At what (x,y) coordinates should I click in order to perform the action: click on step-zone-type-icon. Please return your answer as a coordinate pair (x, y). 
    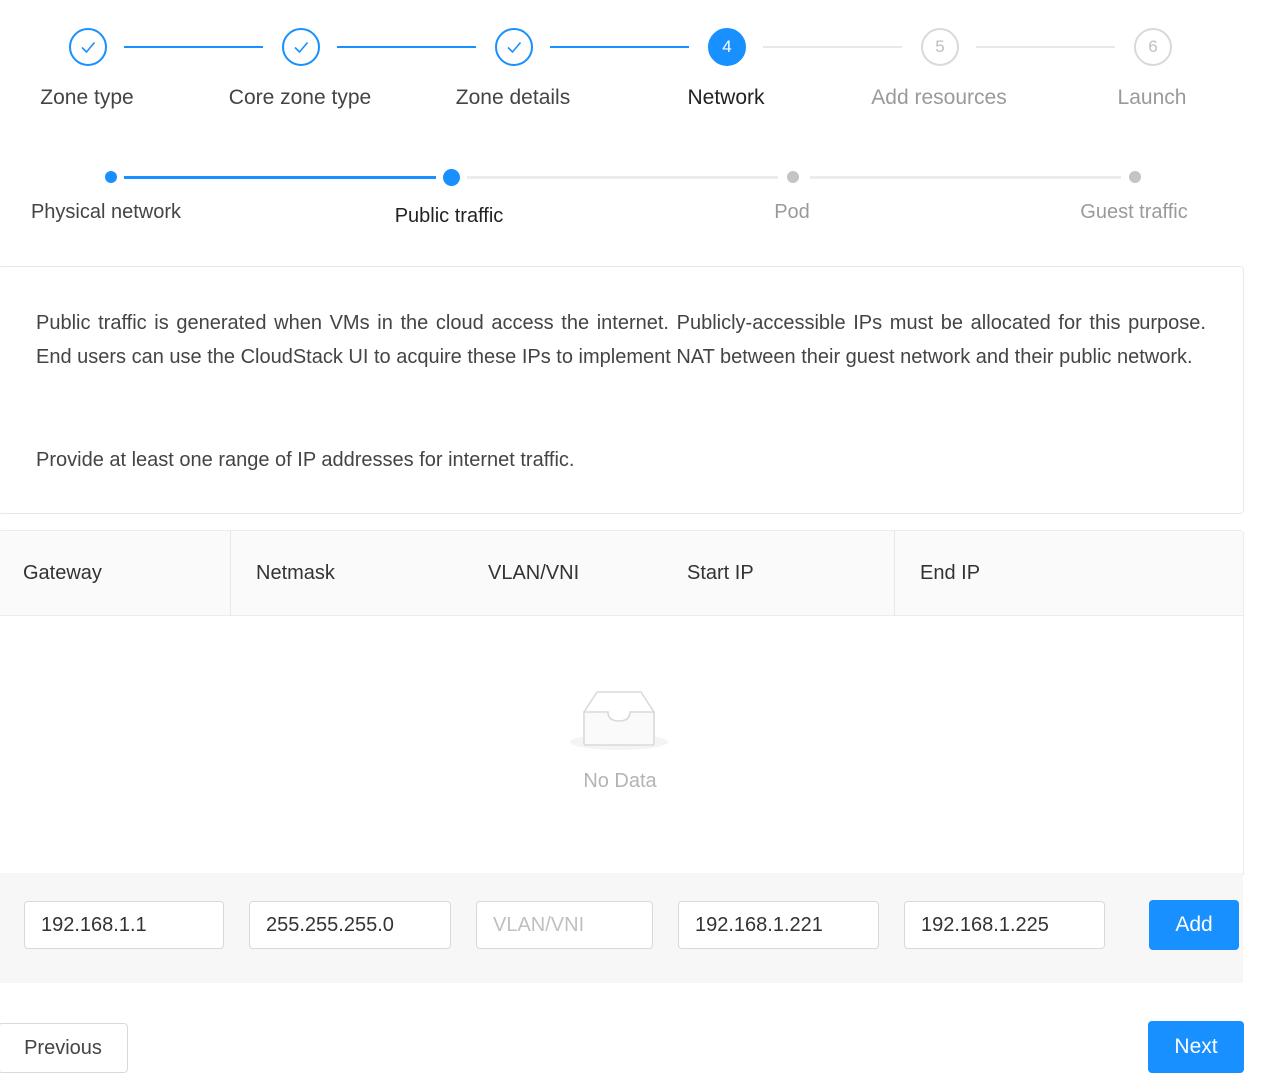
    Looking at the image, I should click on (88, 47).